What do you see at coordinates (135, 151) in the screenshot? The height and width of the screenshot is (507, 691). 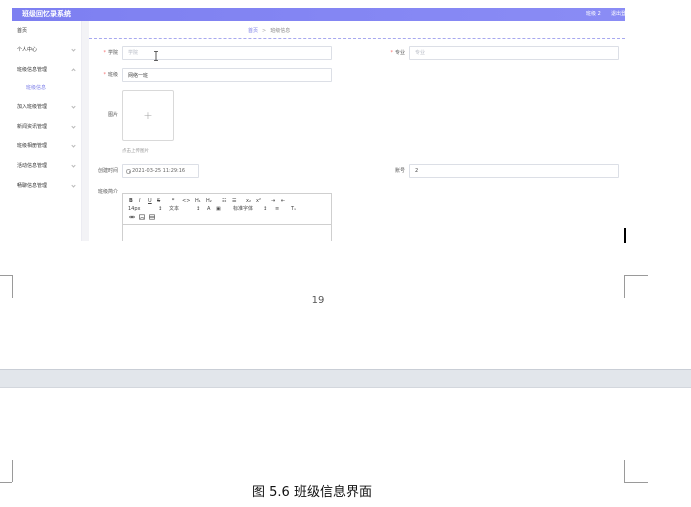 I see `upload-hint: 点击上传图片` at bounding box center [135, 151].